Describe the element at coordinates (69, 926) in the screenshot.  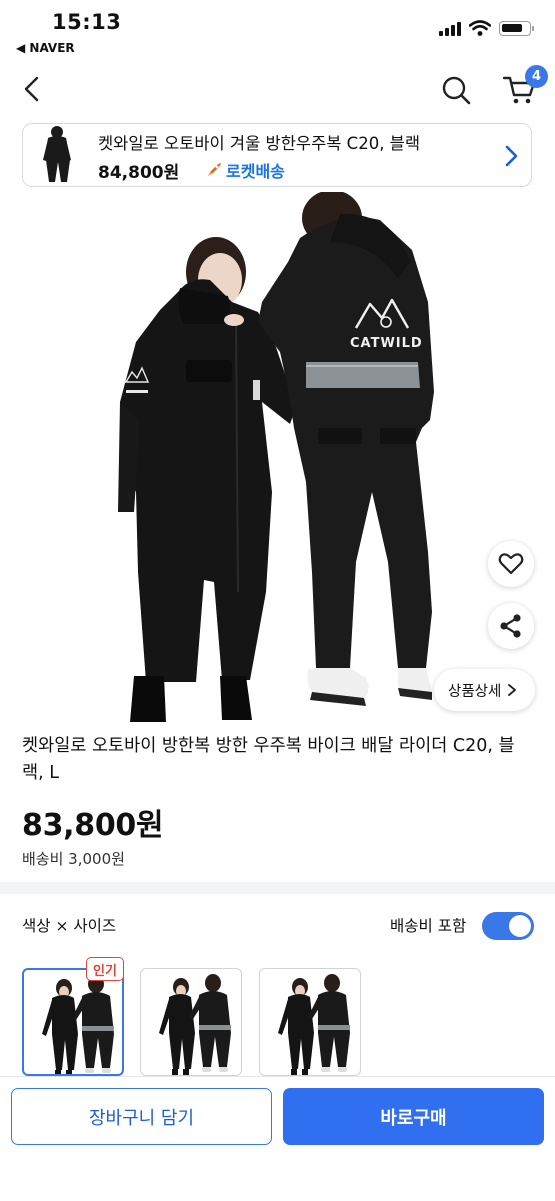
I see `option-label: 색상 × 사이즈` at that location.